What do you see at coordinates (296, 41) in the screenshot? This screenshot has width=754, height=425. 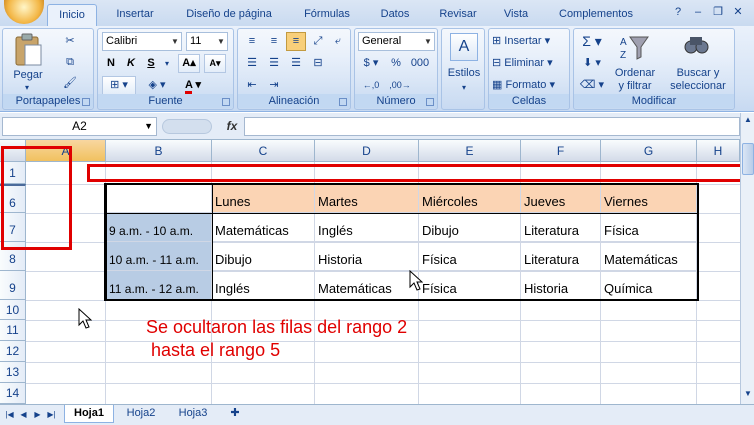 I see `align-bottom-icon: ≡` at bounding box center [296, 41].